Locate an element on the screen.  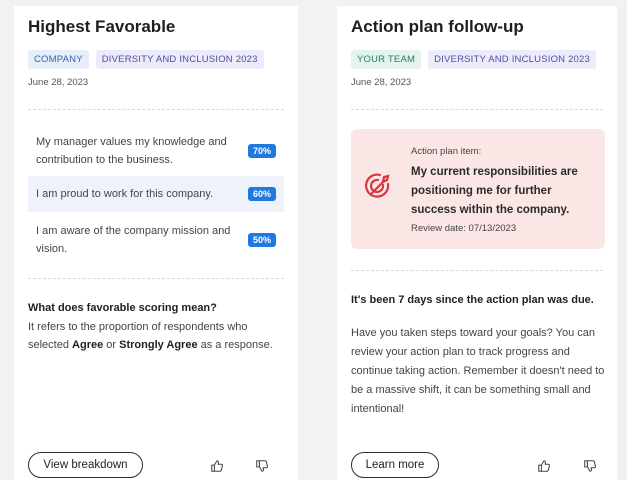
favorable-item: I am proud to work for this company. 60% is located at coordinates (156, 194).